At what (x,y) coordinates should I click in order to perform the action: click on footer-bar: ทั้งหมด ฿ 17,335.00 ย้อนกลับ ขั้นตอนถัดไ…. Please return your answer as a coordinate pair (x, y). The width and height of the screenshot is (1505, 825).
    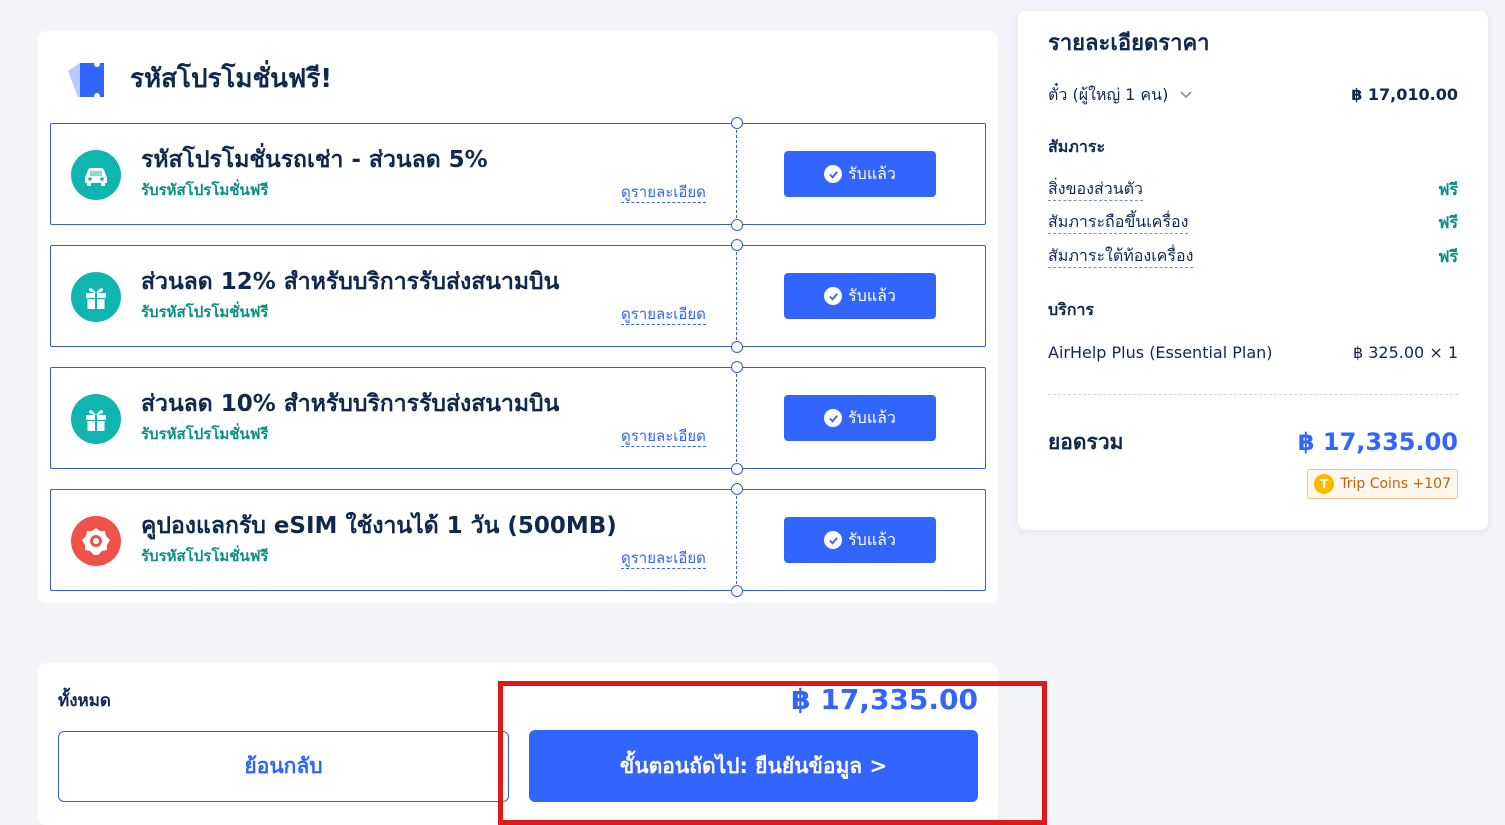
    Looking at the image, I should click on (518, 744).